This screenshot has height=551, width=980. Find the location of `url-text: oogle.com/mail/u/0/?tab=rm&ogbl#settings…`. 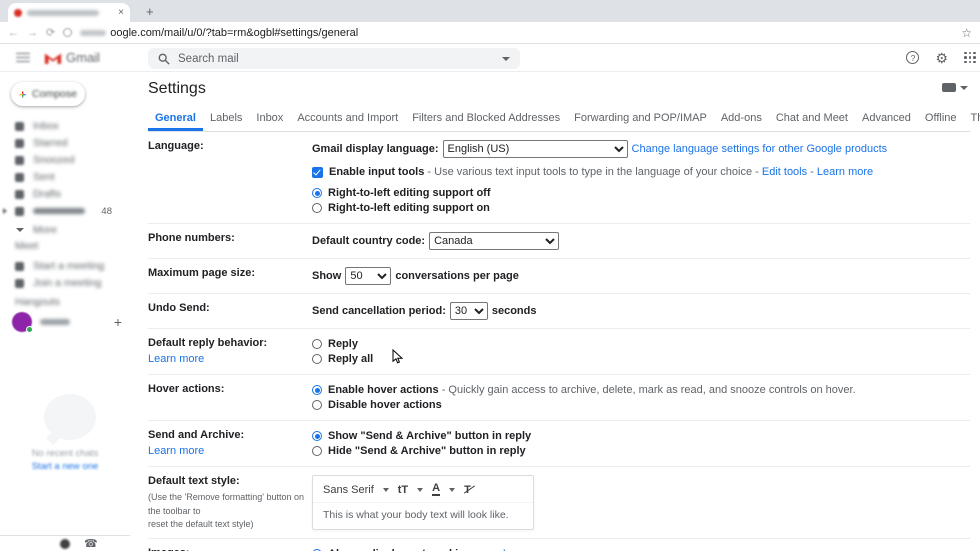

url-text: oogle.com/mail/u/0/?tab=rm&ogbl#settings… is located at coordinates (234, 33).